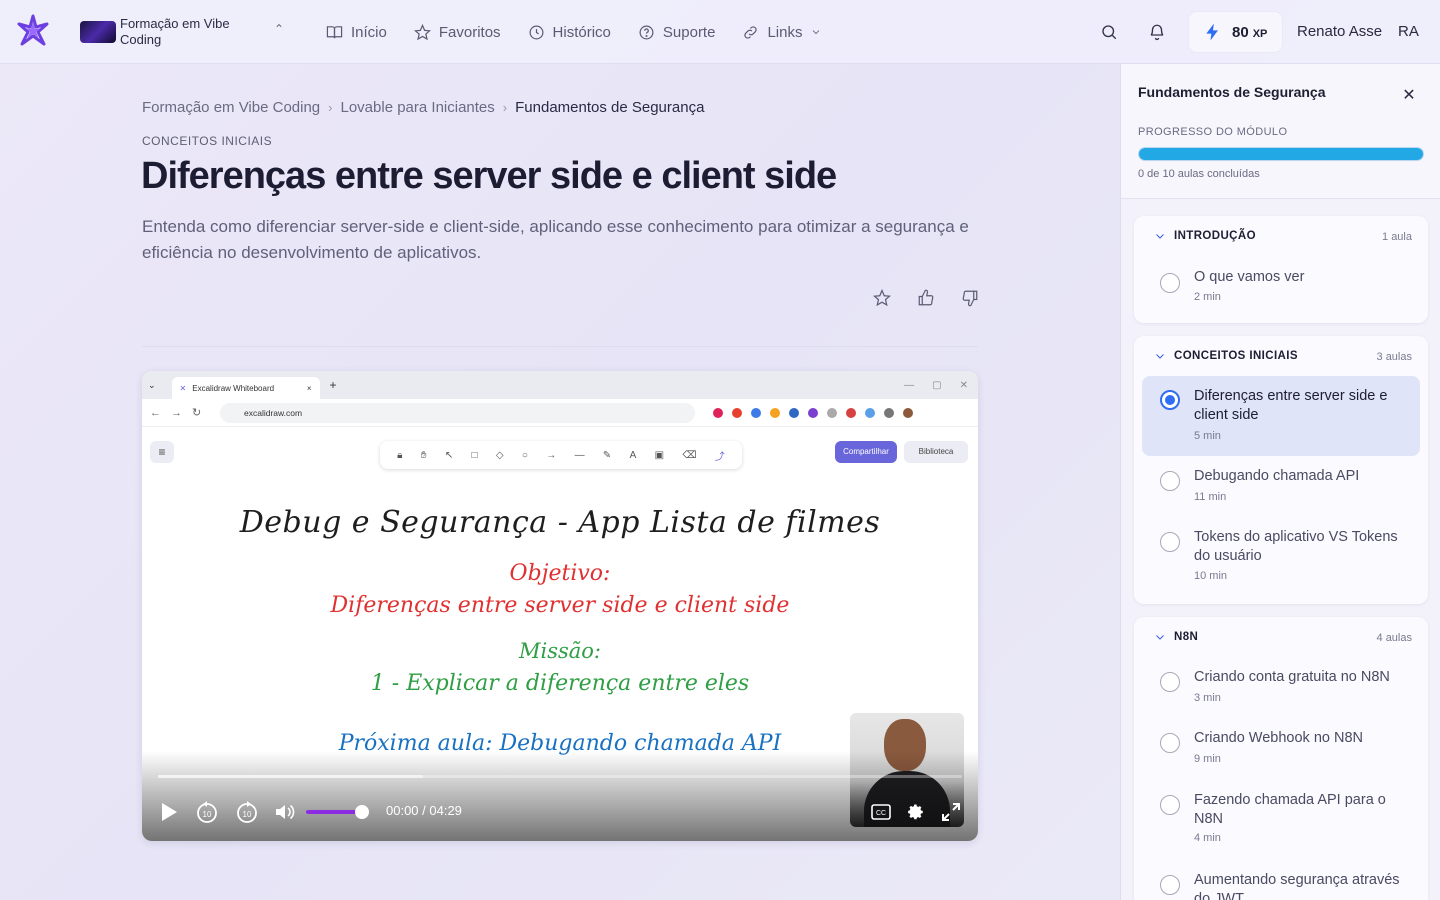 This screenshot has width=1440, height=900. What do you see at coordinates (951, 812) in the screenshot?
I see `fullscreen-button` at bounding box center [951, 812].